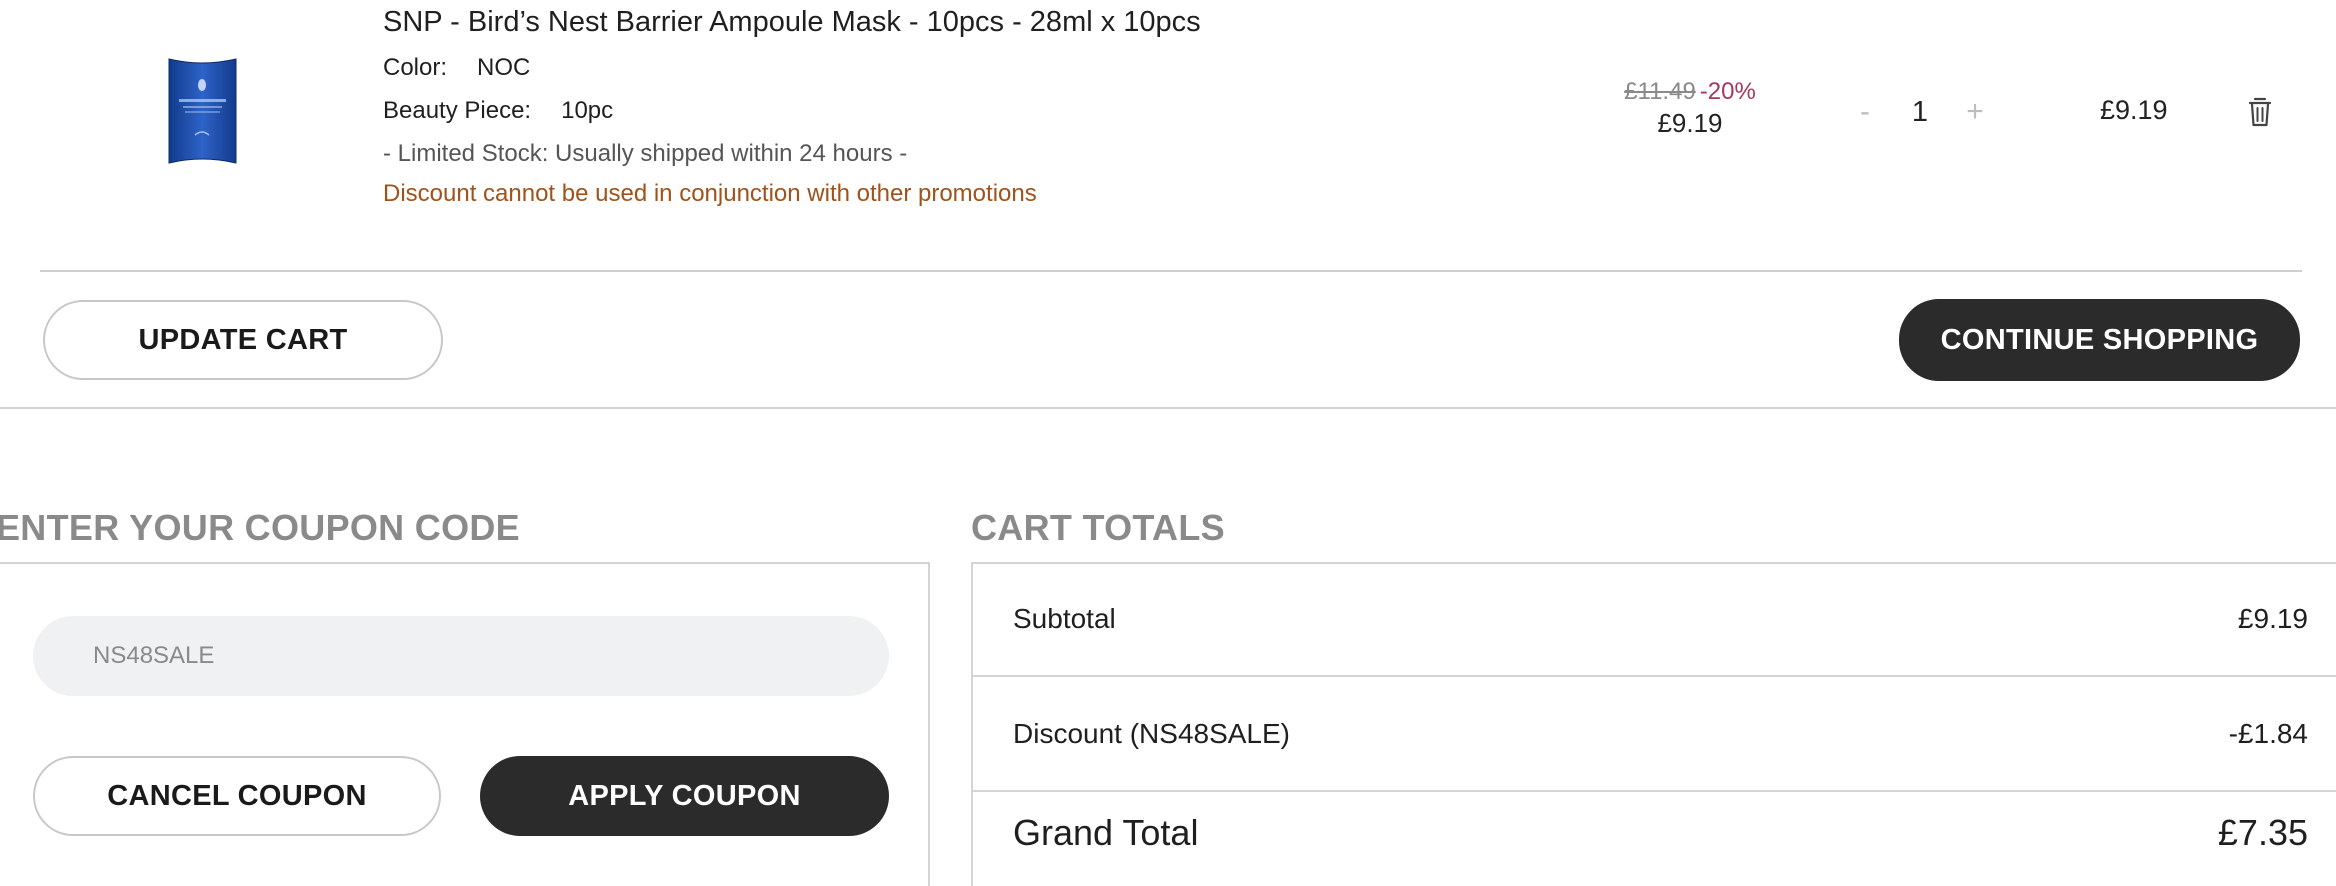  Describe the element at coordinates (1653, 849) in the screenshot. I see `grand-total-row: Grand Total £7.35` at that location.